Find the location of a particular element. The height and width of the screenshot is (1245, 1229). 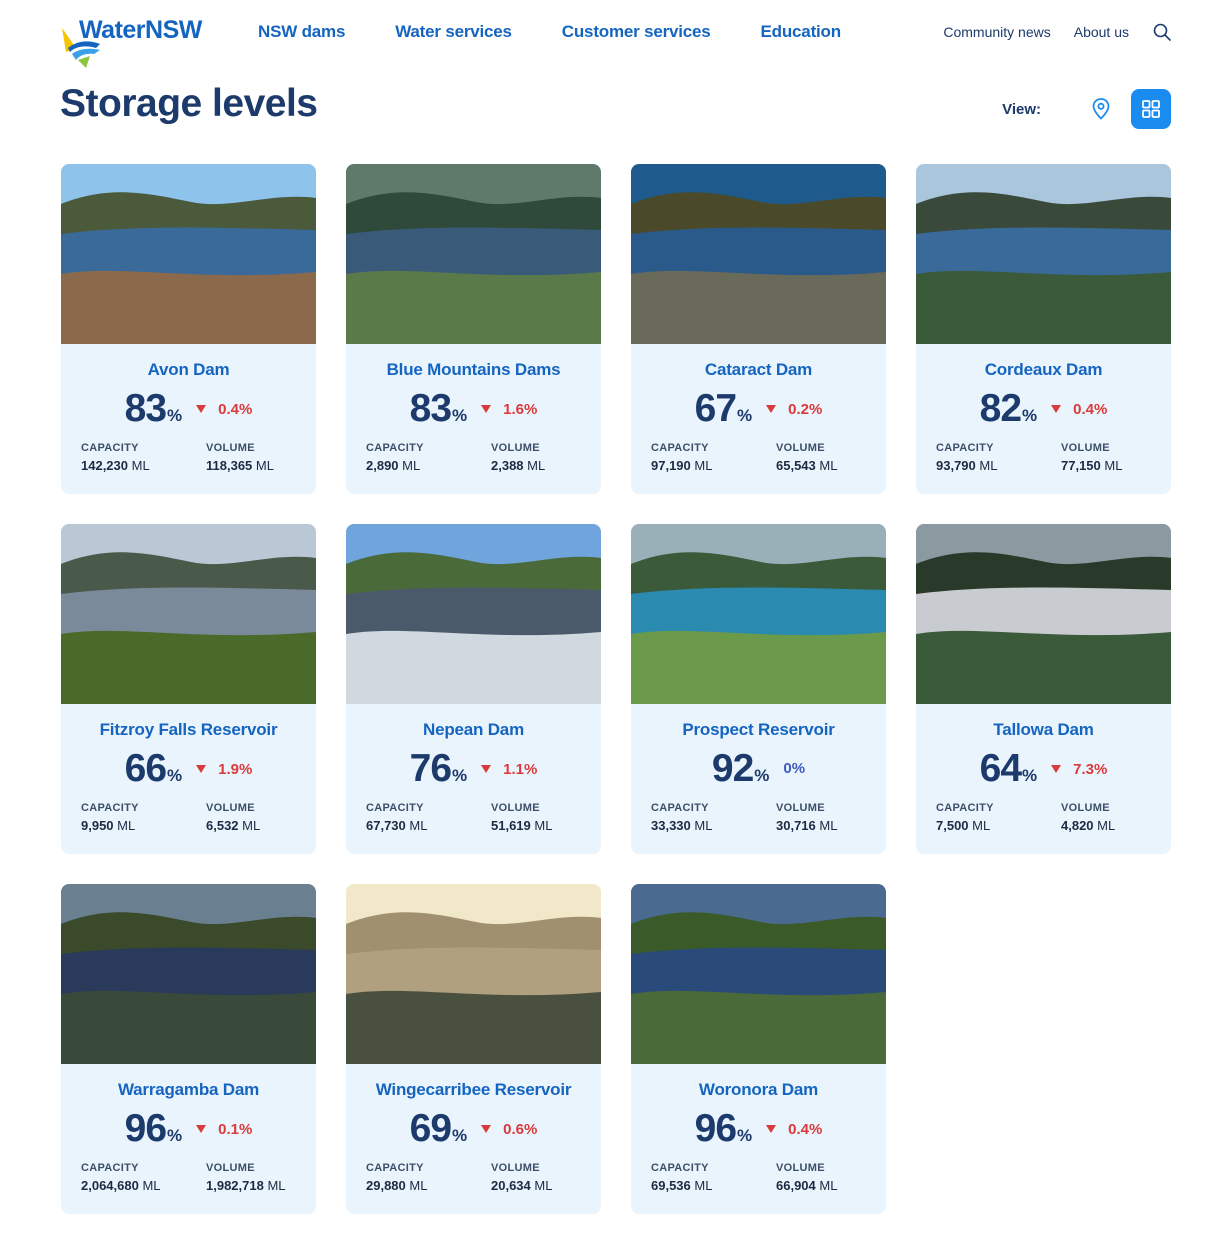

capacity-value: 33,330 is located at coordinates (671, 825).